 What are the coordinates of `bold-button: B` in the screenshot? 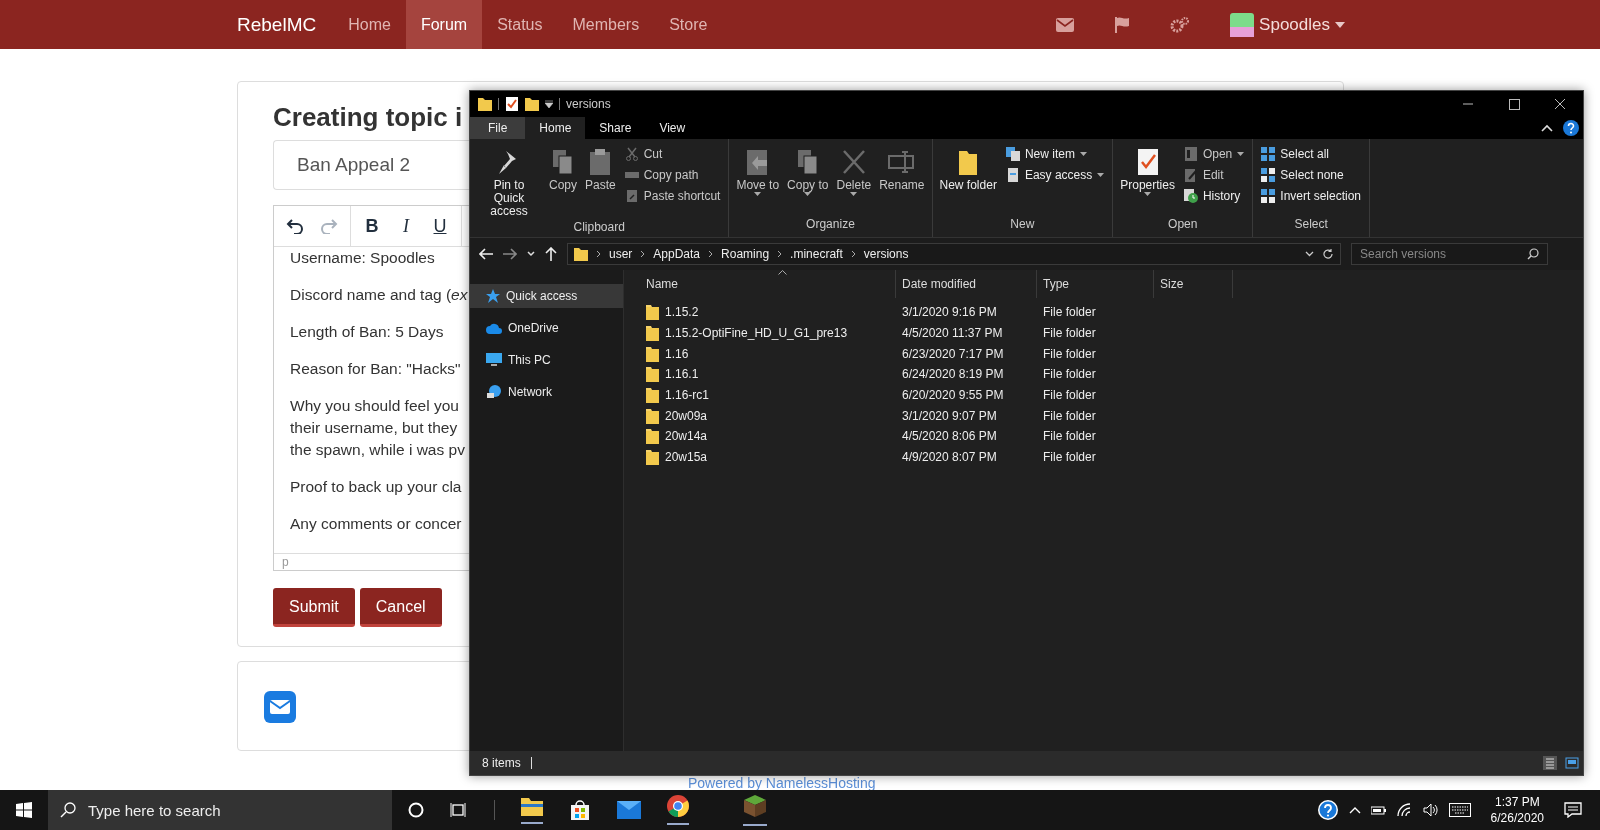 It's located at (372, 226).